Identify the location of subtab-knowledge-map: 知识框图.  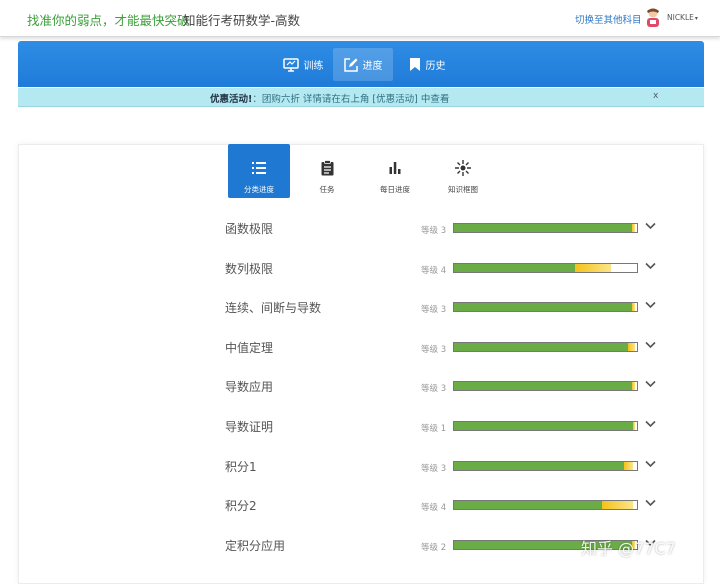
(463, 171).